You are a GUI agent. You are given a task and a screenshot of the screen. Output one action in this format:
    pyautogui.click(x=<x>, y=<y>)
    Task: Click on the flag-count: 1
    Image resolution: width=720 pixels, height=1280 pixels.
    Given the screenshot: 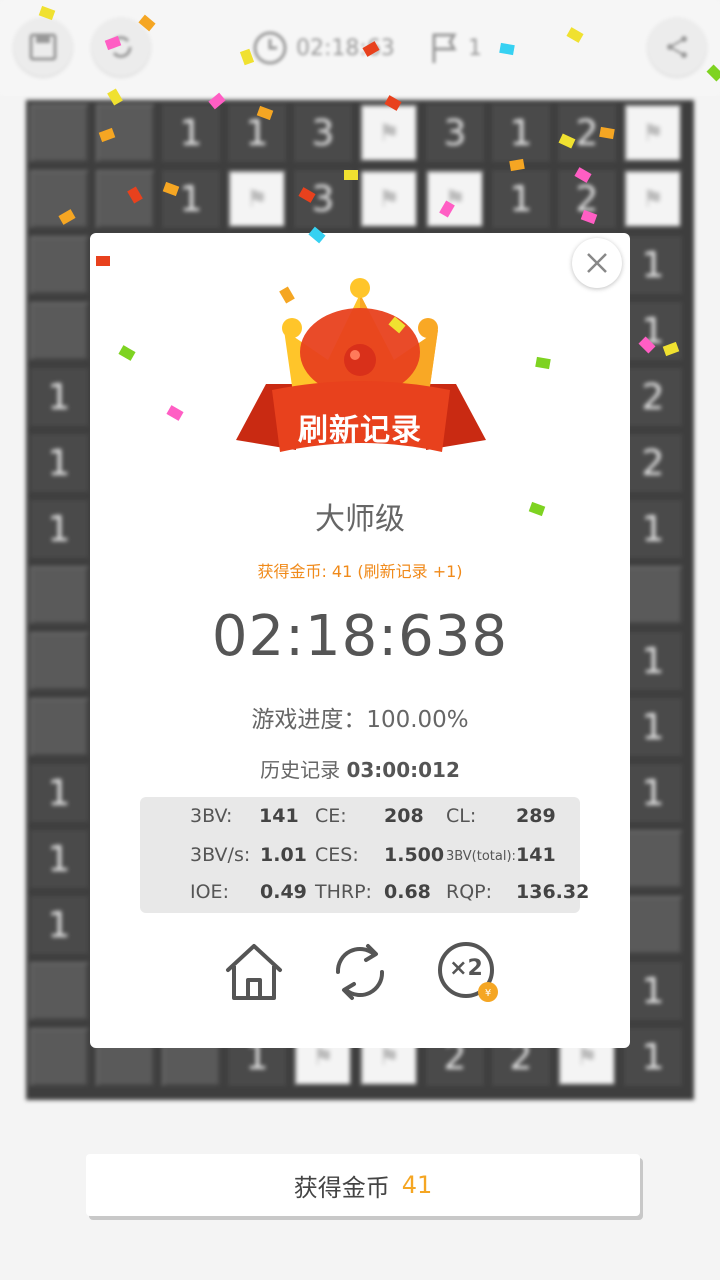 What is the action you would take?
    pyautogui.click(x=475, y=48)
    